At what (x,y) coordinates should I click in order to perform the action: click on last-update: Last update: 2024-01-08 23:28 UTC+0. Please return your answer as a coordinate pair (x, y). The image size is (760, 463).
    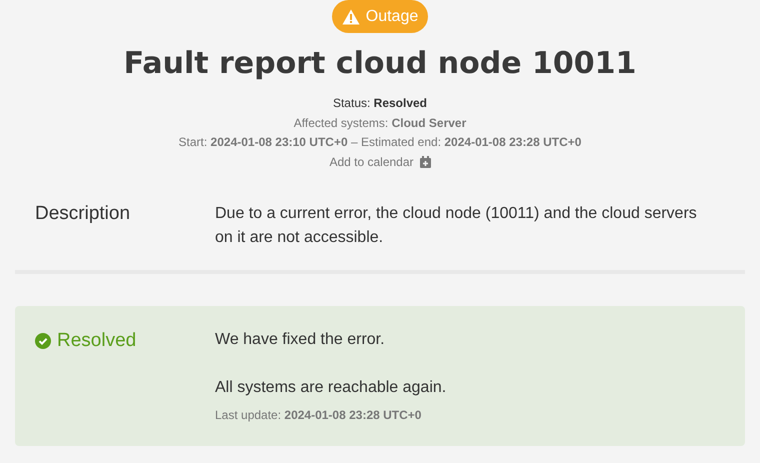
    Looking at the image, I should click on (318, 415).